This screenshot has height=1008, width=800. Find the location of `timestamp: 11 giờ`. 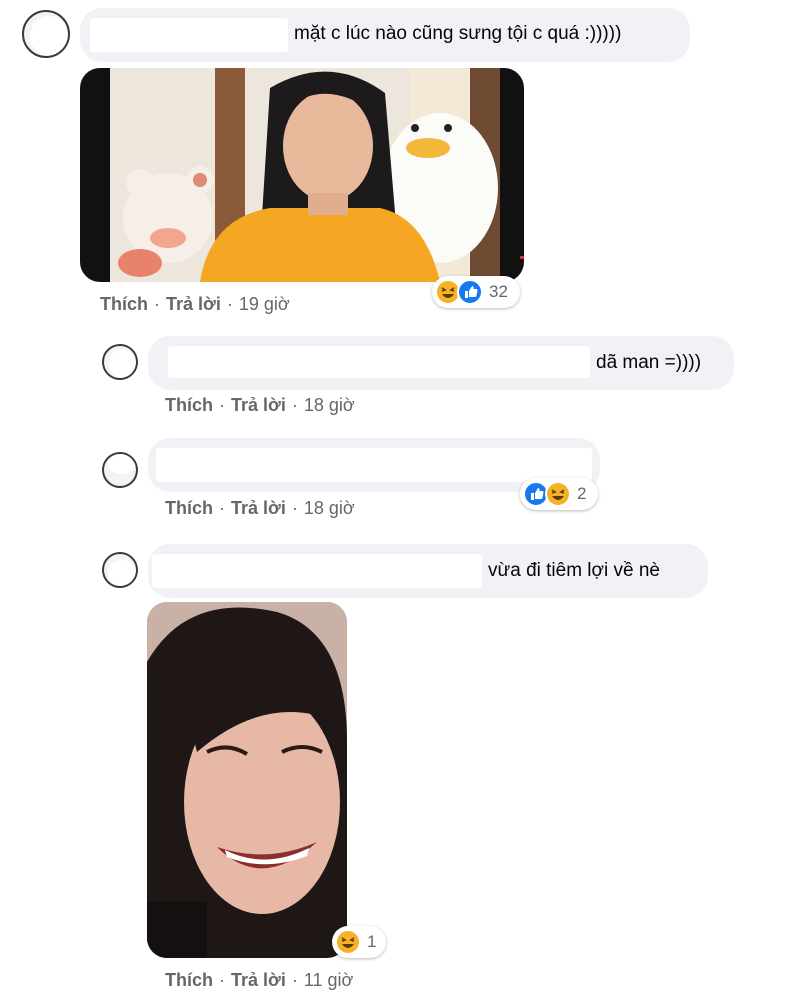

timestamp: 11 giờ is located at coordinates (329, 980).